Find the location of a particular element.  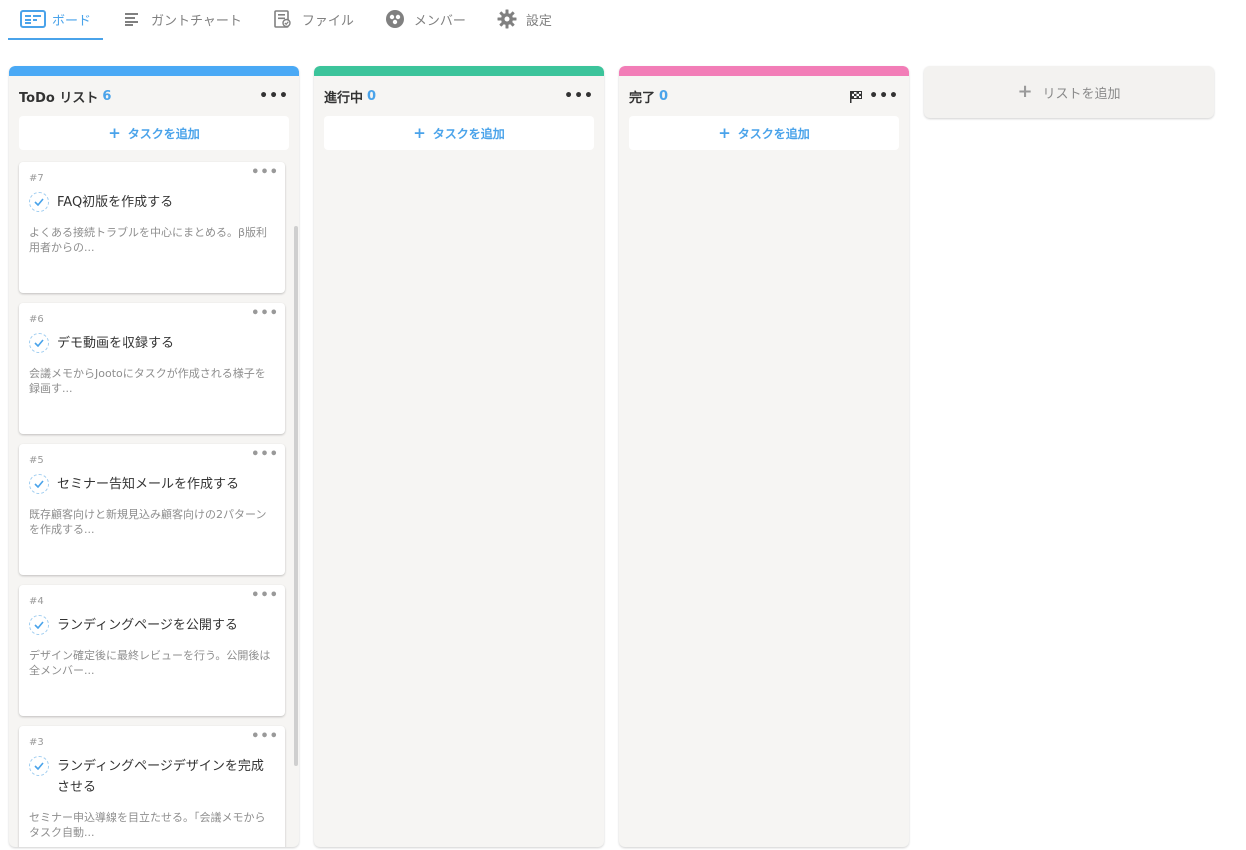

tab-members: メンバー is located at coordinates (424, 20).